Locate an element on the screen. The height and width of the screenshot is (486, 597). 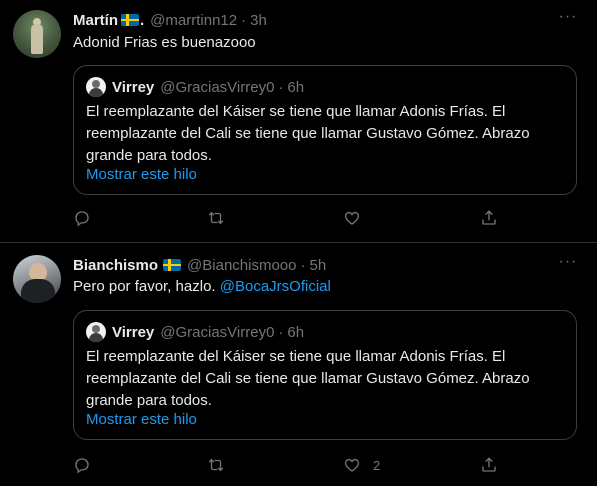
tweet-text: Pero por favor, hazlo. @BocaJrsOficial is located at coordinates (202, 287).